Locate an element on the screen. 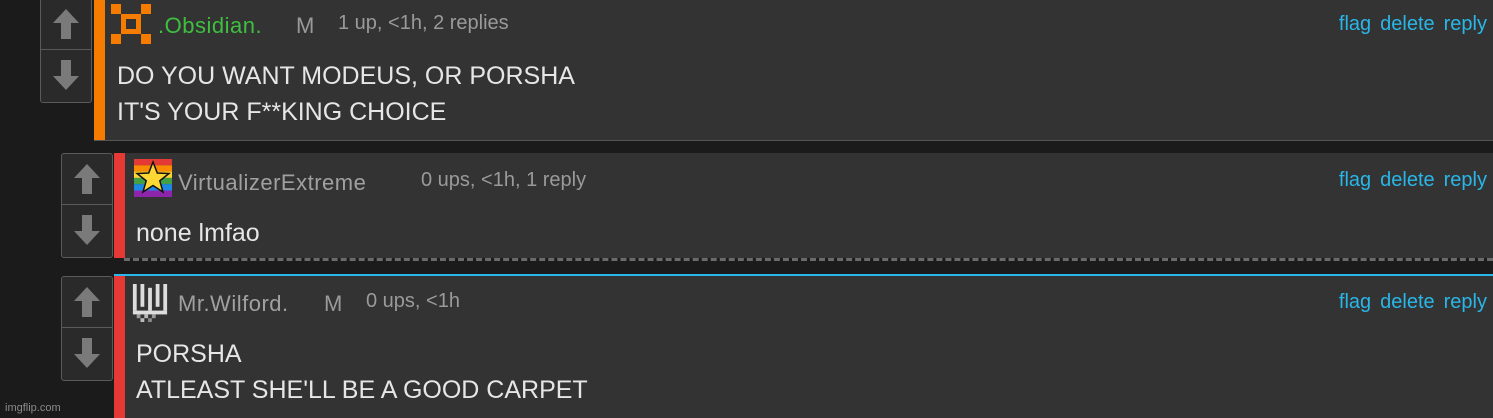  comment-line: DO YOU WANT MODEUS, OR PORSHA is located at coordinates (346, 76).